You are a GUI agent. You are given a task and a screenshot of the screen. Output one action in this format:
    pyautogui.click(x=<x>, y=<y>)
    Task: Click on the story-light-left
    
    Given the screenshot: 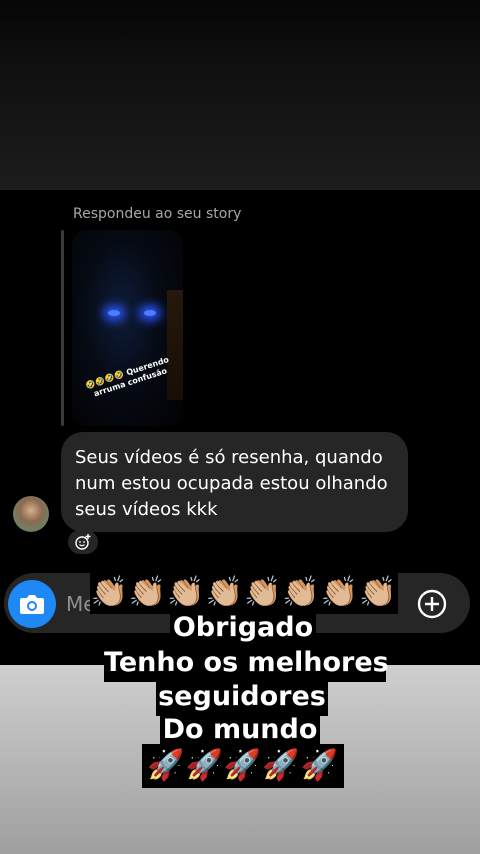 What is the action you would take?
    pyautogui.click(x=114, y=313)
    